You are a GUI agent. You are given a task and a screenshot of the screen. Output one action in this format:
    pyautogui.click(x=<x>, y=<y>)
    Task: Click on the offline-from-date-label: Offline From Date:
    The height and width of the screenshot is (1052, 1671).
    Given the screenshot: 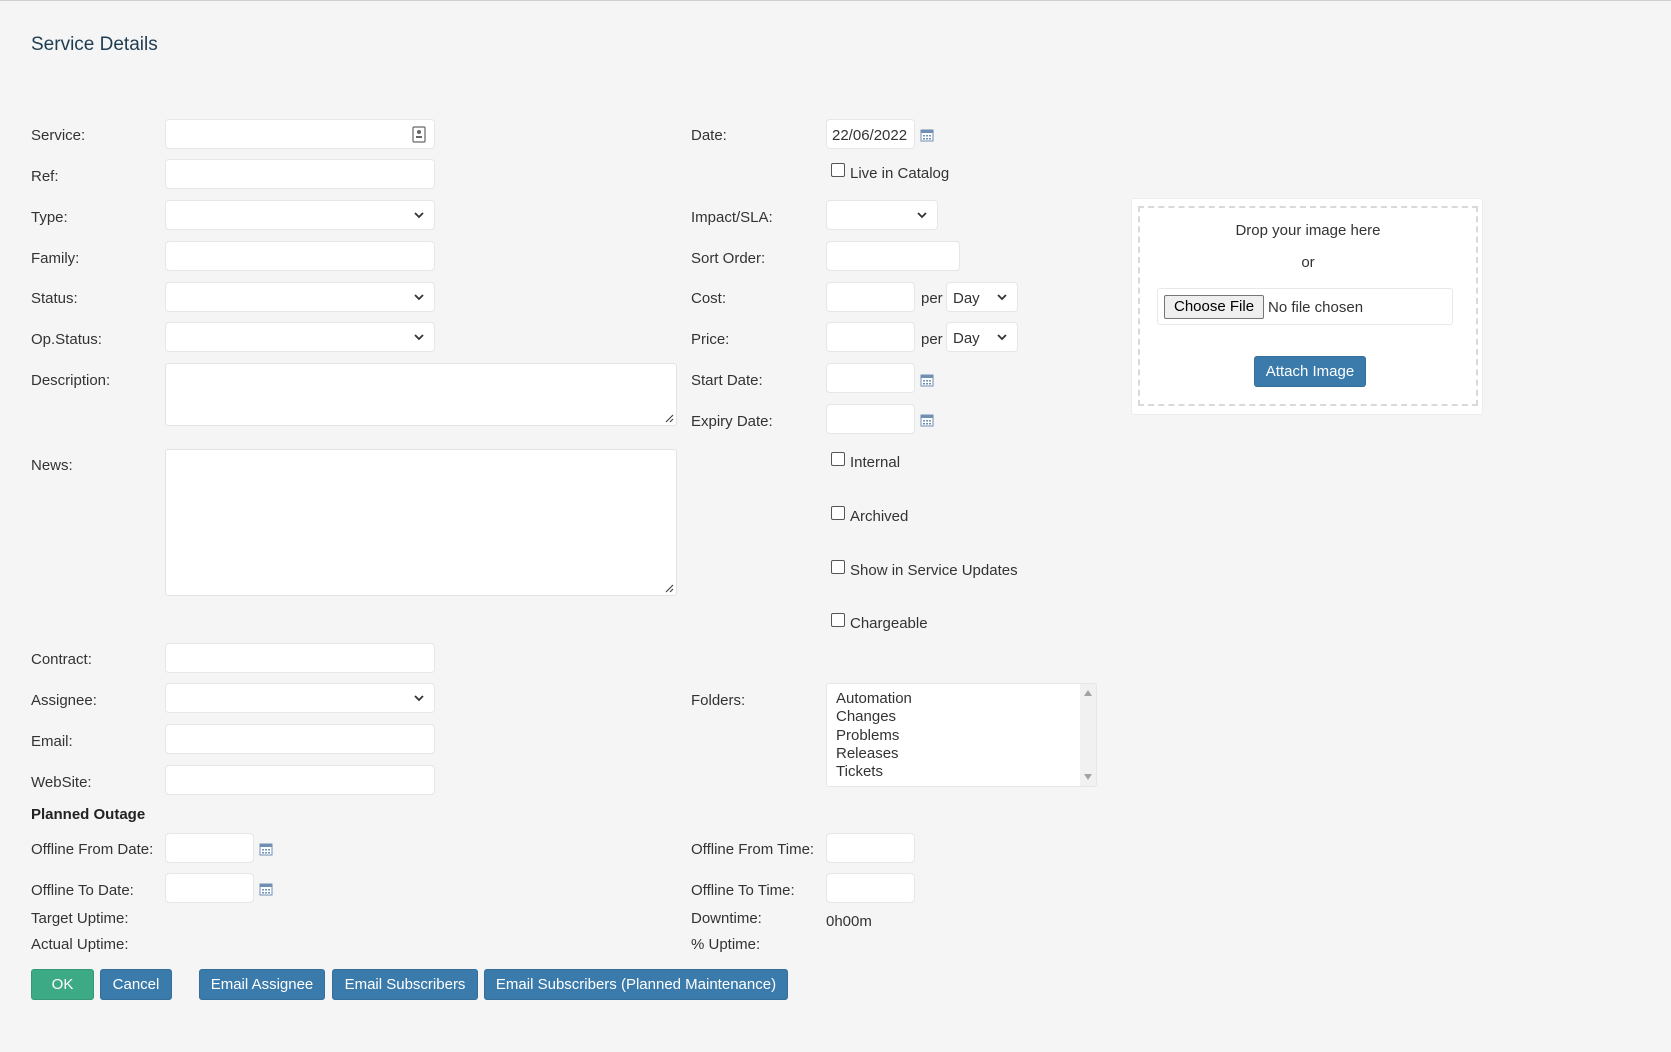 What is the action you would take?
    pyautogui.click(x=92, y=849)
    